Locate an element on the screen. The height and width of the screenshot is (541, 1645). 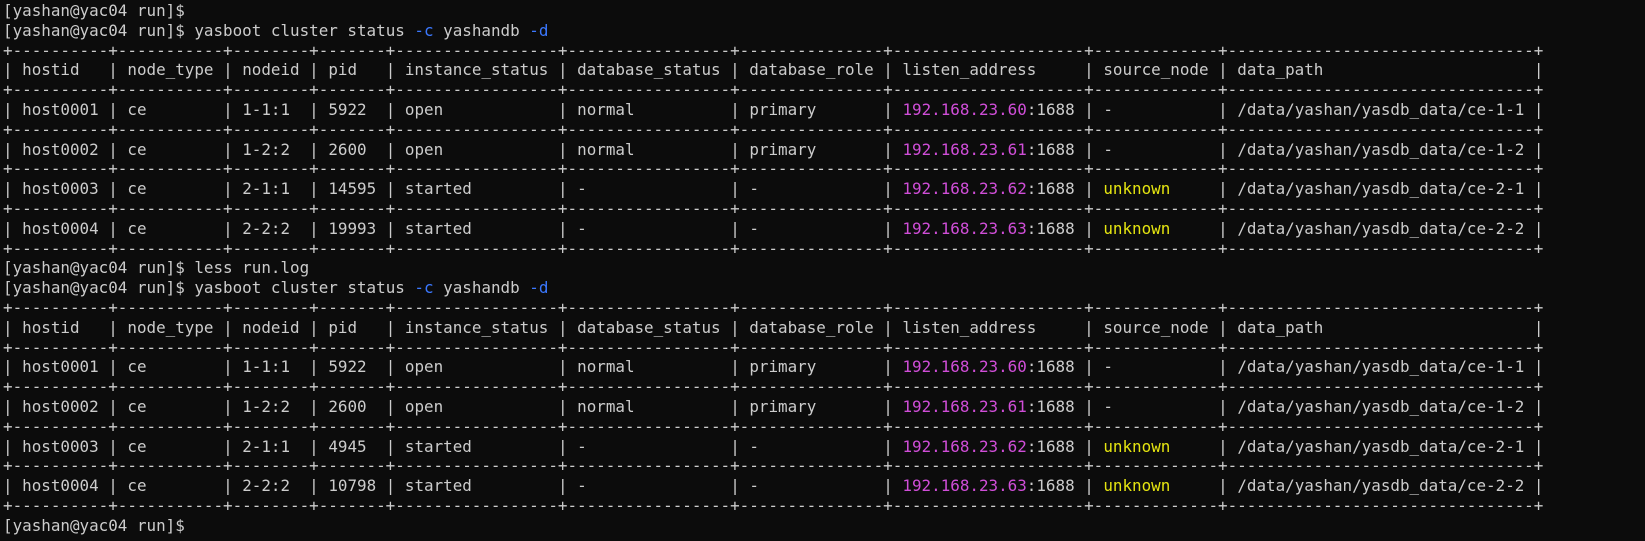
prompt-line: [yashan@yac04 run]$ less run.log is located at coordinates (824, 268).